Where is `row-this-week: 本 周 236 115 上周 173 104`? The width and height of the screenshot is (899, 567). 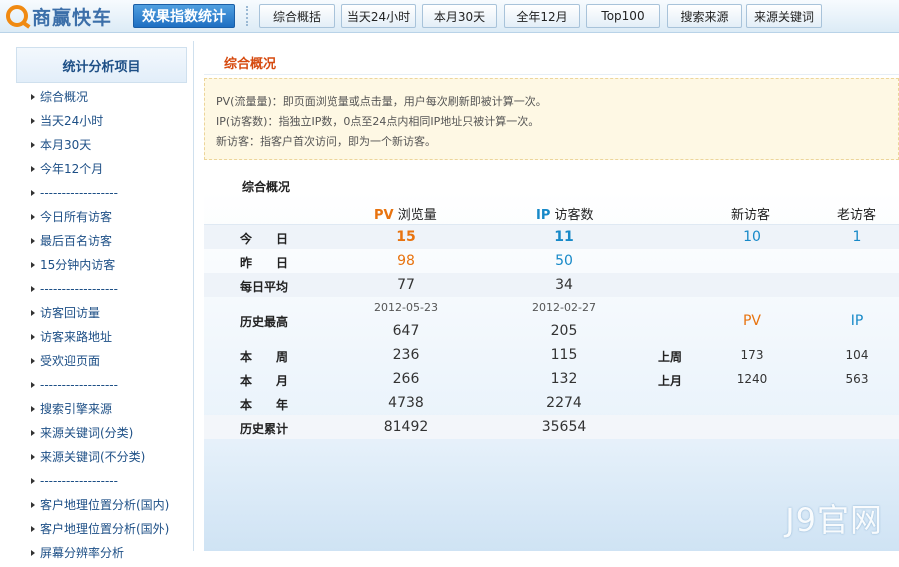
row-this-week: 本 周 236 115 上周 173 104 is located at coordinates (551, 355).